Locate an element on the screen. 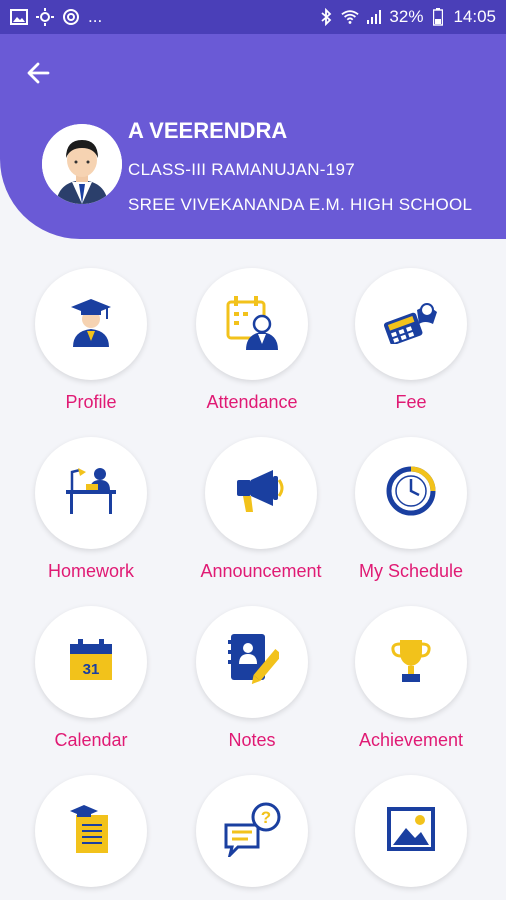  status-bar: ... 32% 14:05 is located at coordinates (253, 17).